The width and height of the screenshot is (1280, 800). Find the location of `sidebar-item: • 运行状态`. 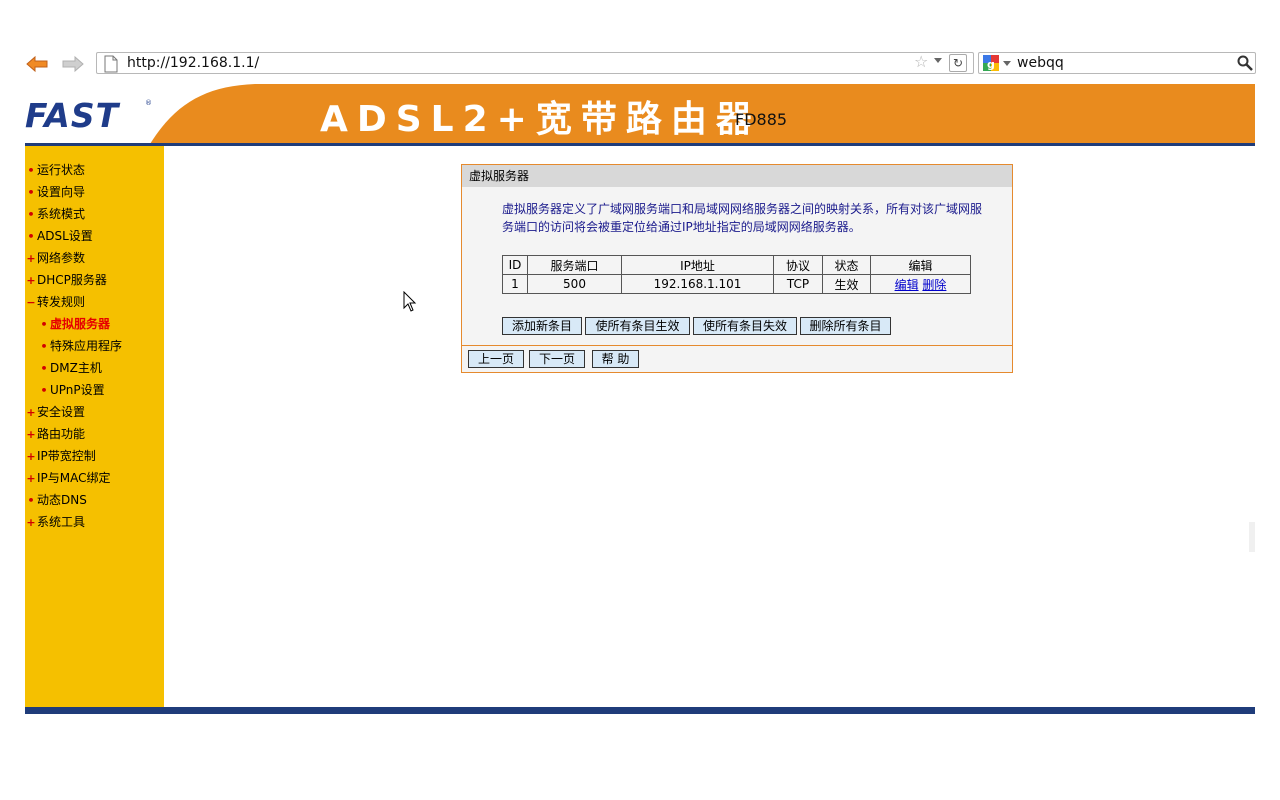

sidebar-item: • 运行状态 is located at coordinates (55, 170).